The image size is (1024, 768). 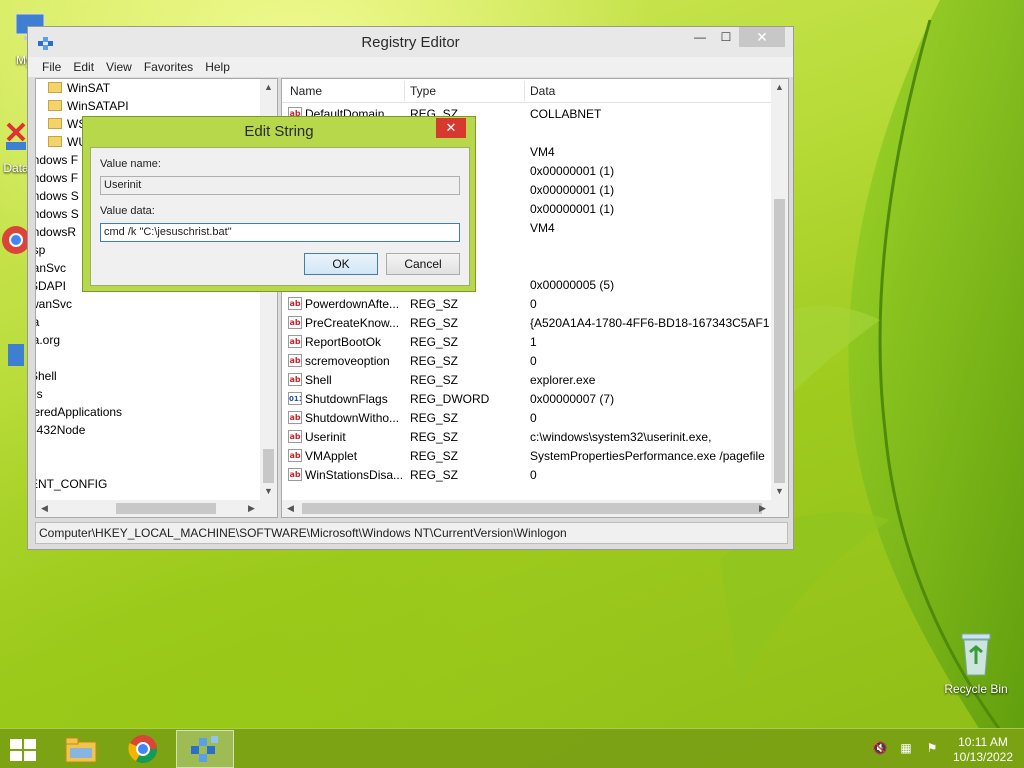 What do you see at coordinates (533, 342) in the screenshot?
I see `value-data-cell: 1` at bounding box center [533, 342].